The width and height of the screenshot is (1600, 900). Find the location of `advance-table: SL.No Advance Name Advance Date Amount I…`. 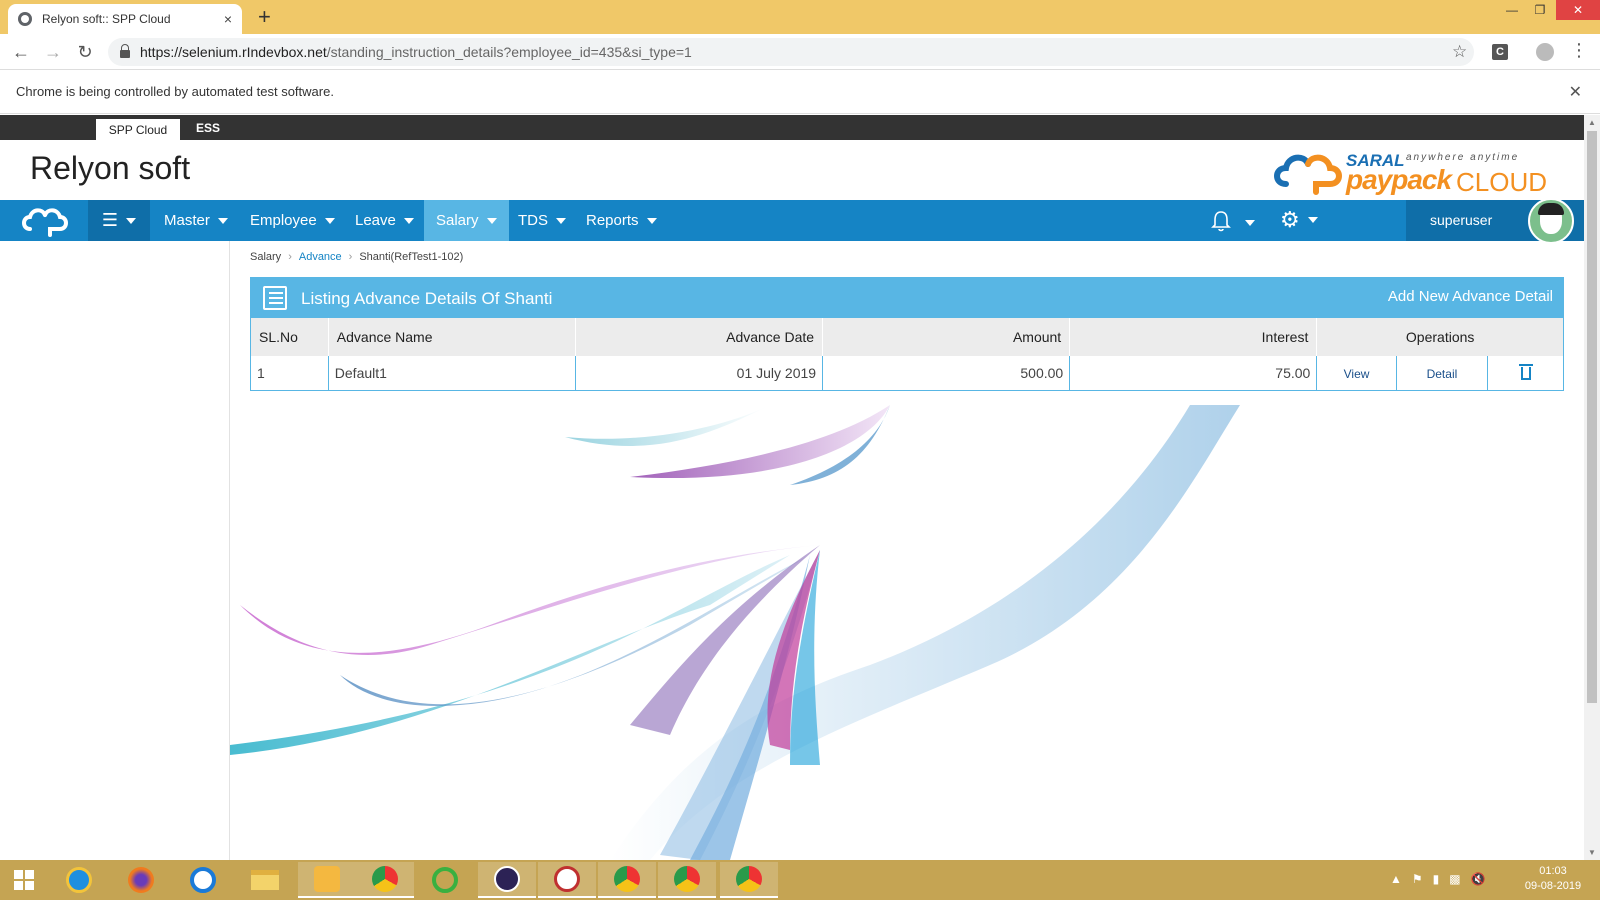

advance-table: SL.No Advance Name Advance Date Amount I… is located at coordinates (907, 354).